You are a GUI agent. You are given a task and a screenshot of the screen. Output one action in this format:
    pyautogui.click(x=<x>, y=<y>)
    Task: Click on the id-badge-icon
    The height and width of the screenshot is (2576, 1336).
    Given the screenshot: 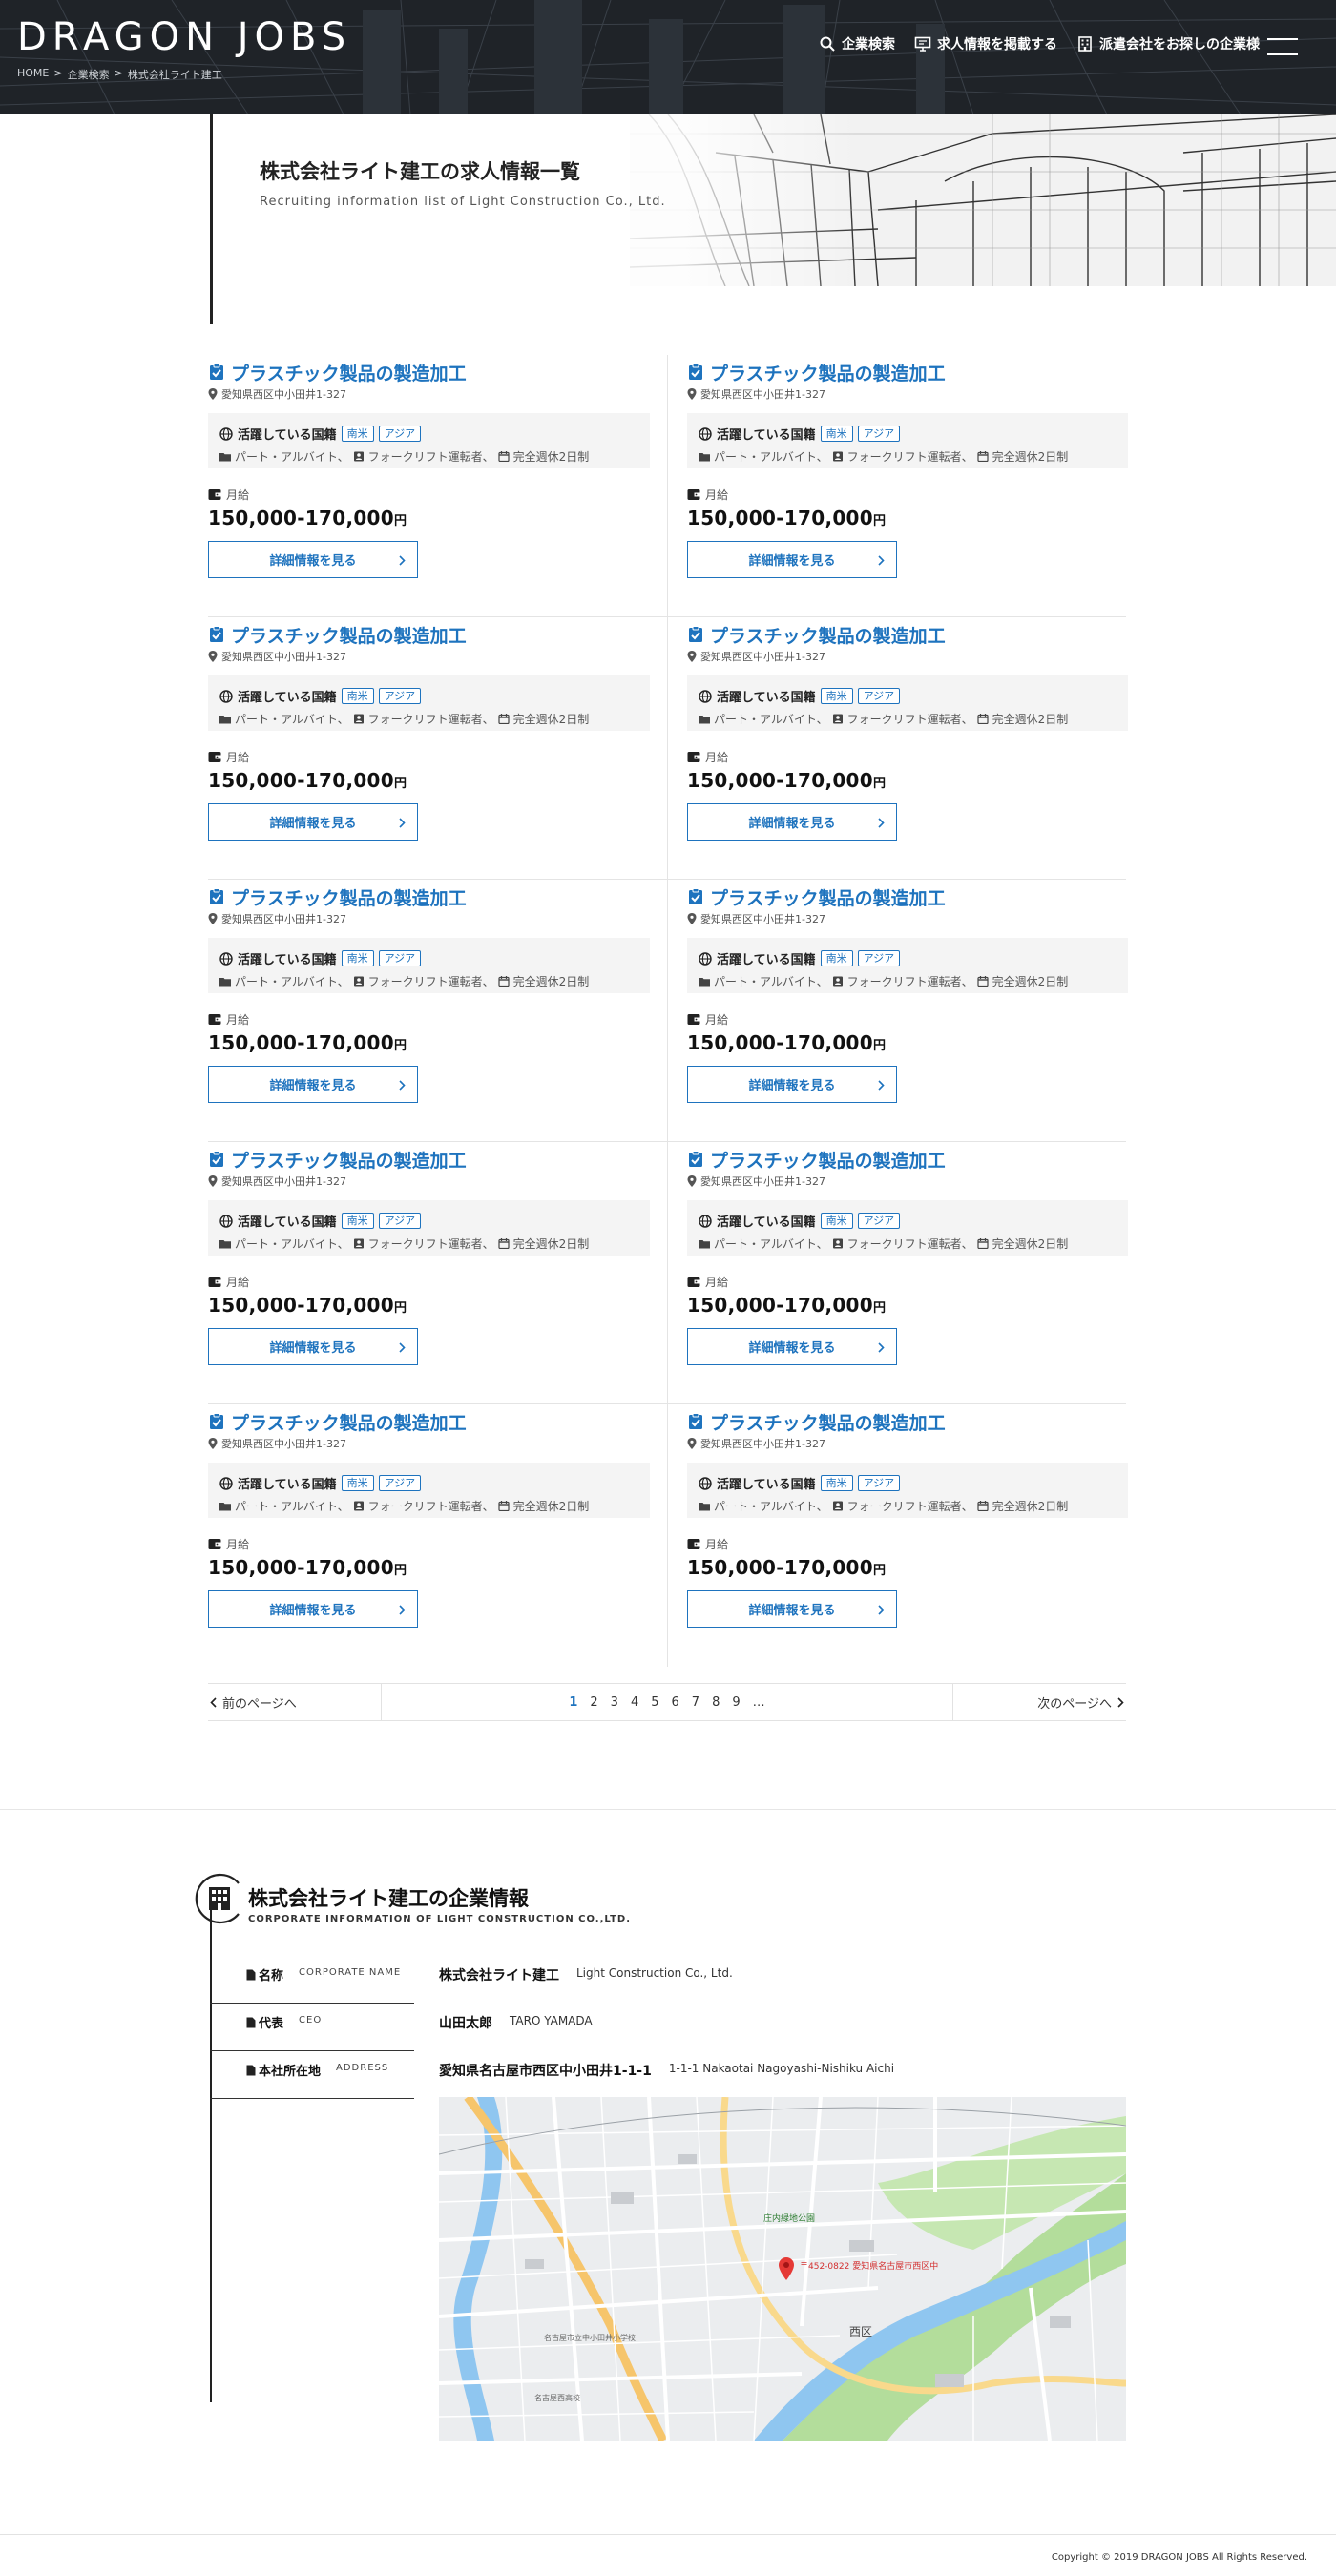 What is the action you would take?
    pyautogui.click(x=837, y=1506)
    